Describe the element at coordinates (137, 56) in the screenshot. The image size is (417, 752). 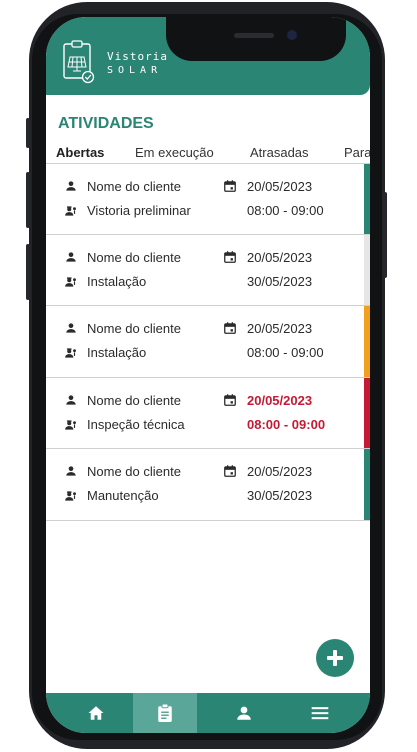
I see `logo-line1: Vistoria` at that location.